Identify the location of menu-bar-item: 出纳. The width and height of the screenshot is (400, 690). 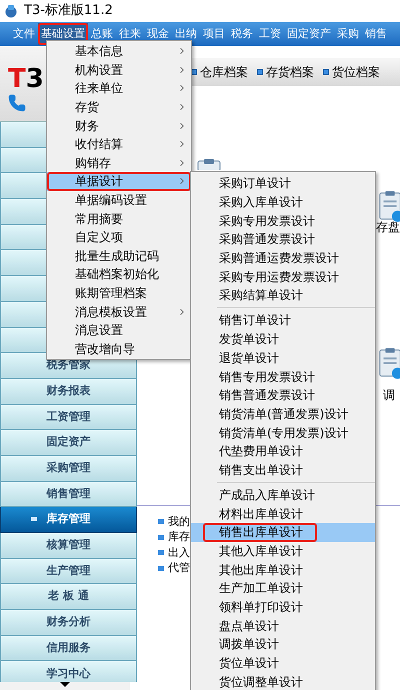
(186, 34).